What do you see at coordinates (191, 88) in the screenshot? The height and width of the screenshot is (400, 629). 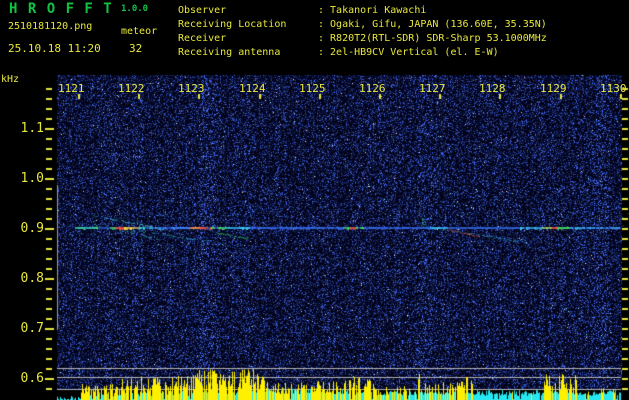 I see `time-label-2: 1123` at bounding box center [191, 88].